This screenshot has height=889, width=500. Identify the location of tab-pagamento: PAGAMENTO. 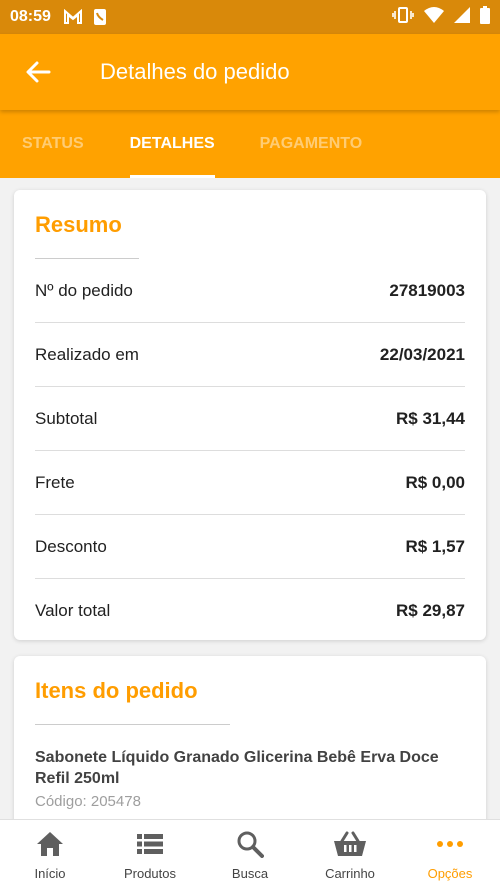
(311, 144).